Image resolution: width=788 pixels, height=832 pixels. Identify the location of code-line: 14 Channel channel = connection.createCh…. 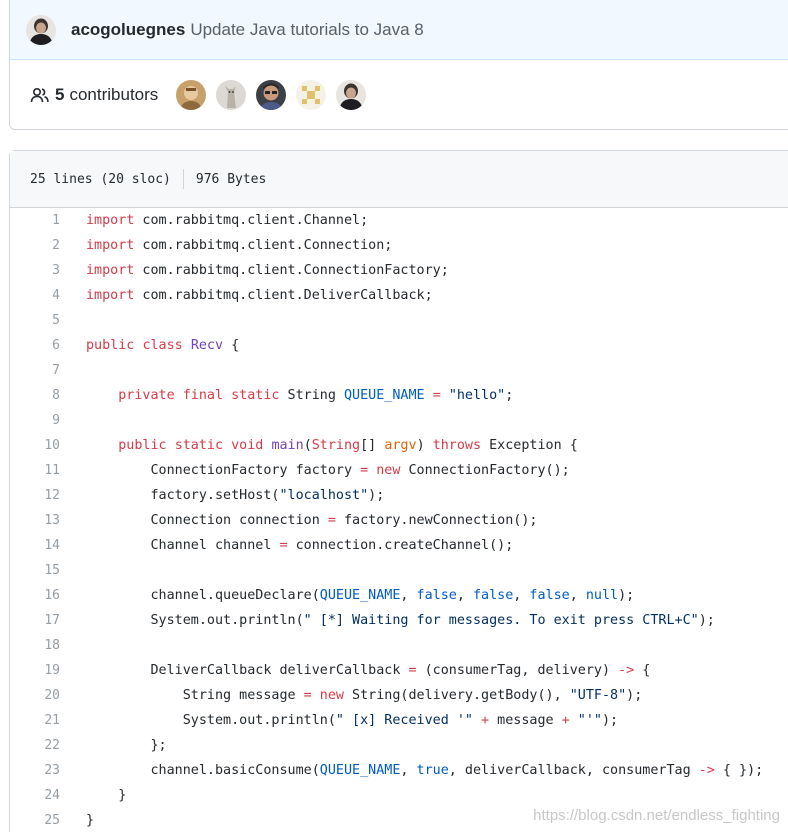
(399, 545).